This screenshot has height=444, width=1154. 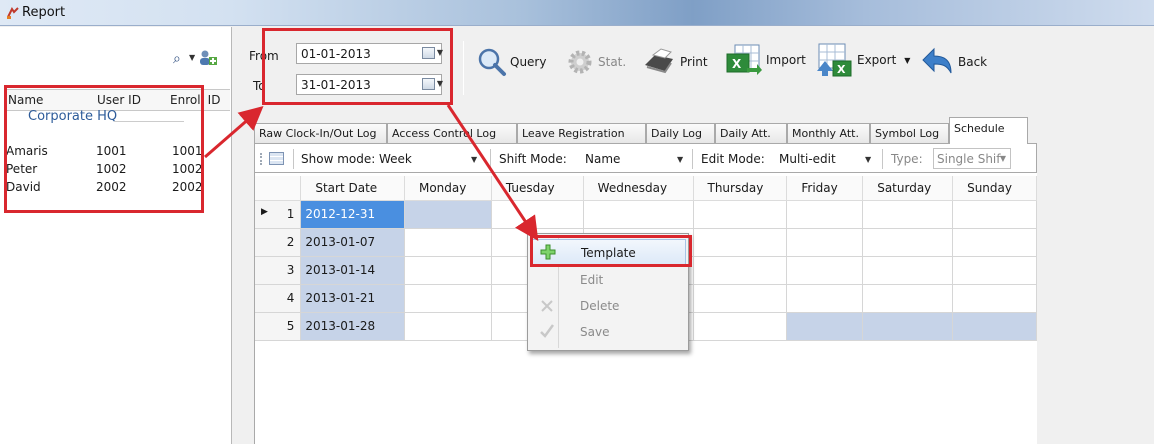 I want to click on annotation-arrows, so click(x=371, y=172).